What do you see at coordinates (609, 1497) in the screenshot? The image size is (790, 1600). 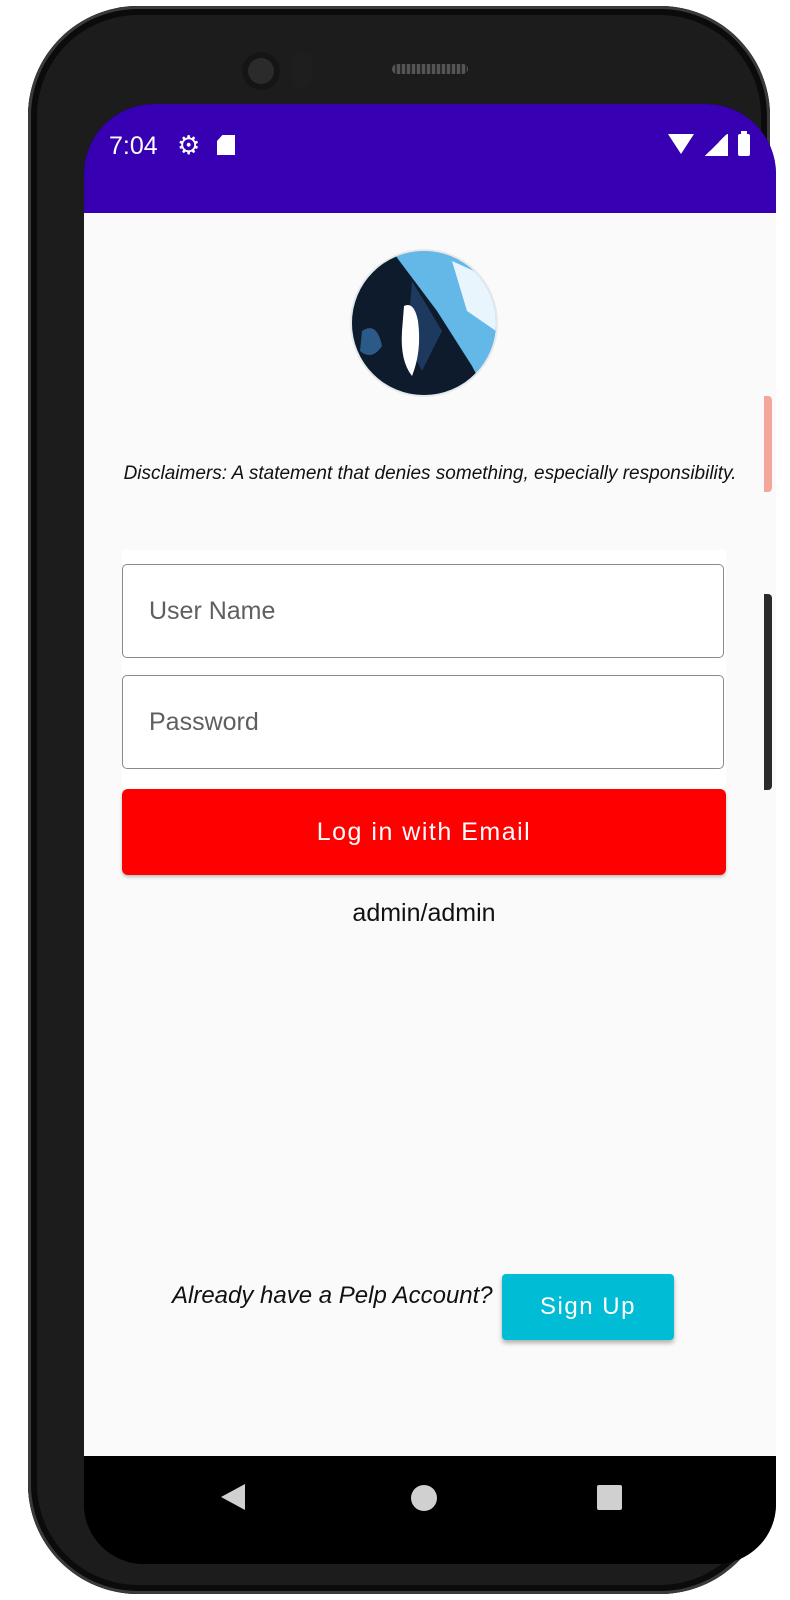 I see `recents-icon` at bounding box center [609, 1497].